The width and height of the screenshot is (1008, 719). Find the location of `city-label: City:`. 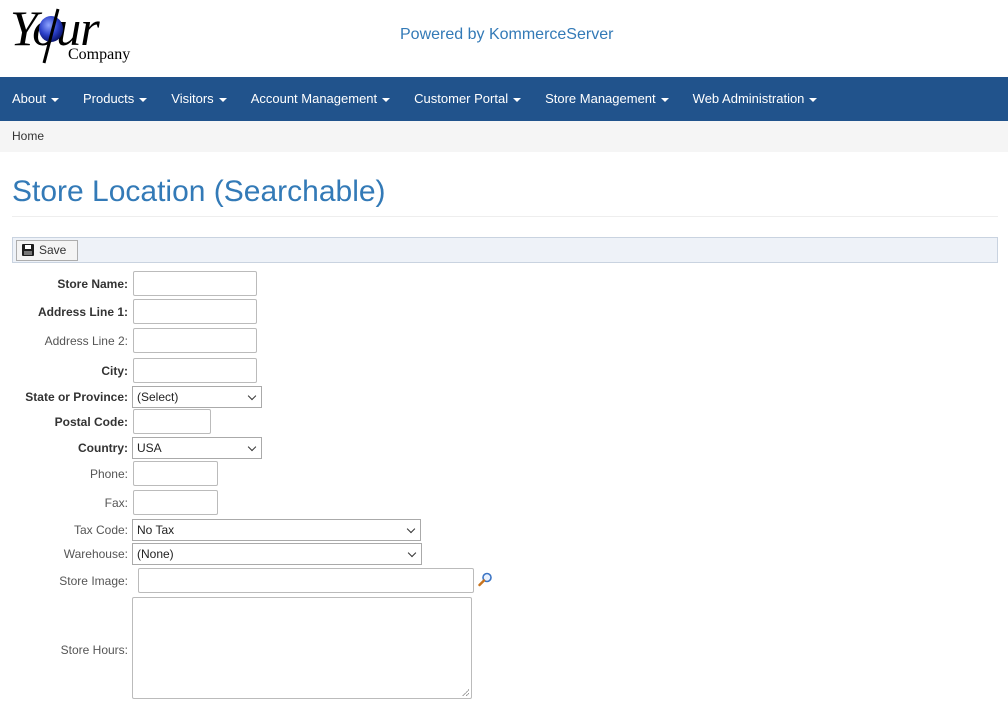

city-label: City: is located at coordinates (114, 371).